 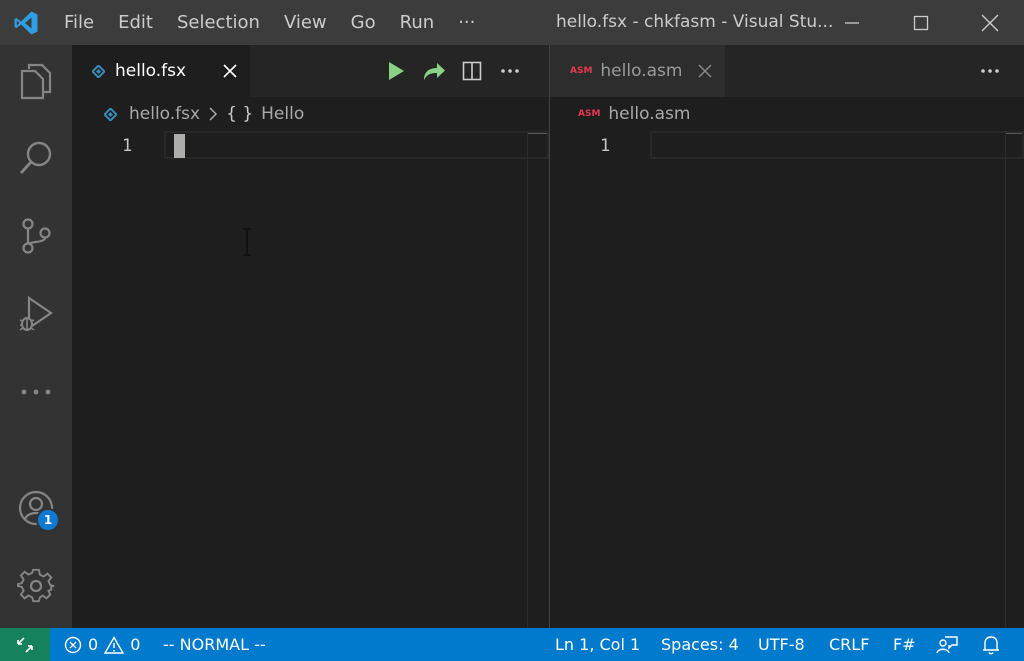 What do you see at coordinates (641, 71) in the screenshot?
I see `tab-label: hello.asm` at bounding box center [641, 71].